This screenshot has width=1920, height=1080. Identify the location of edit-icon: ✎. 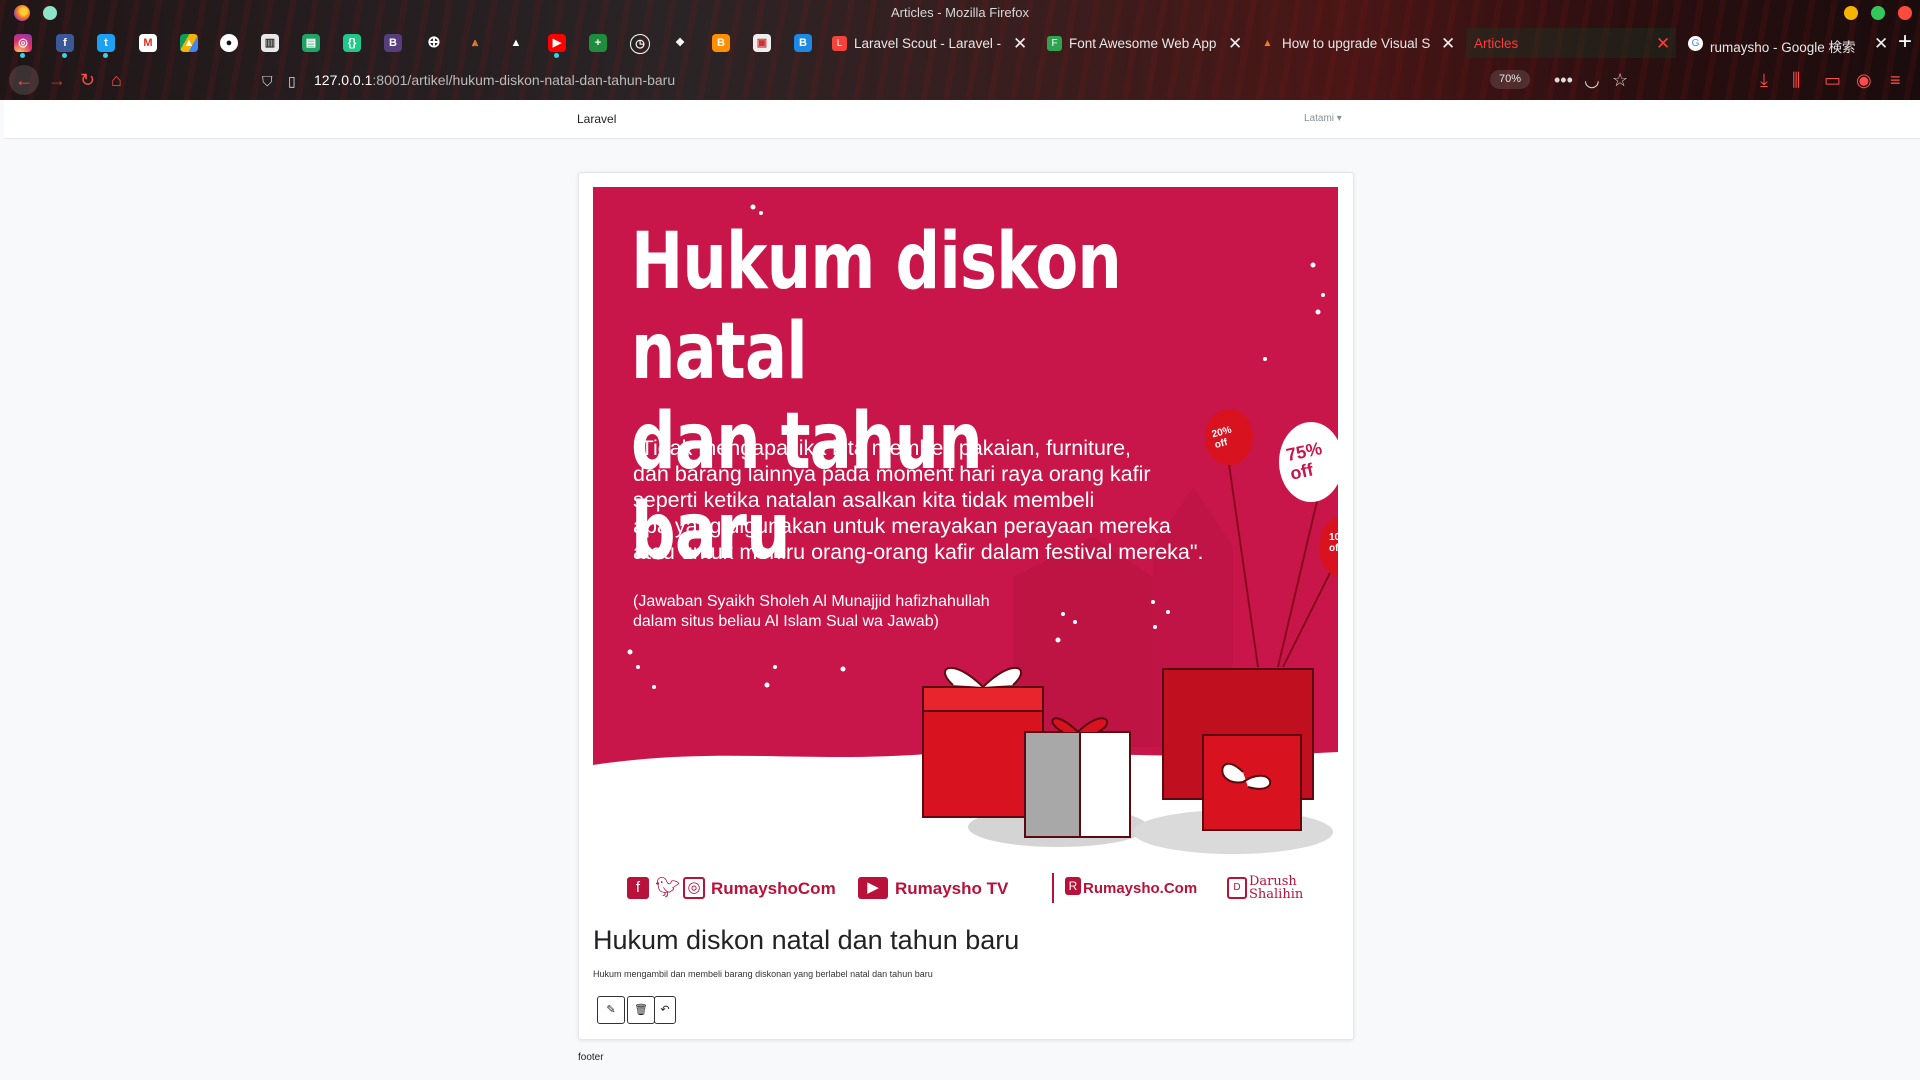
(611, 1010).